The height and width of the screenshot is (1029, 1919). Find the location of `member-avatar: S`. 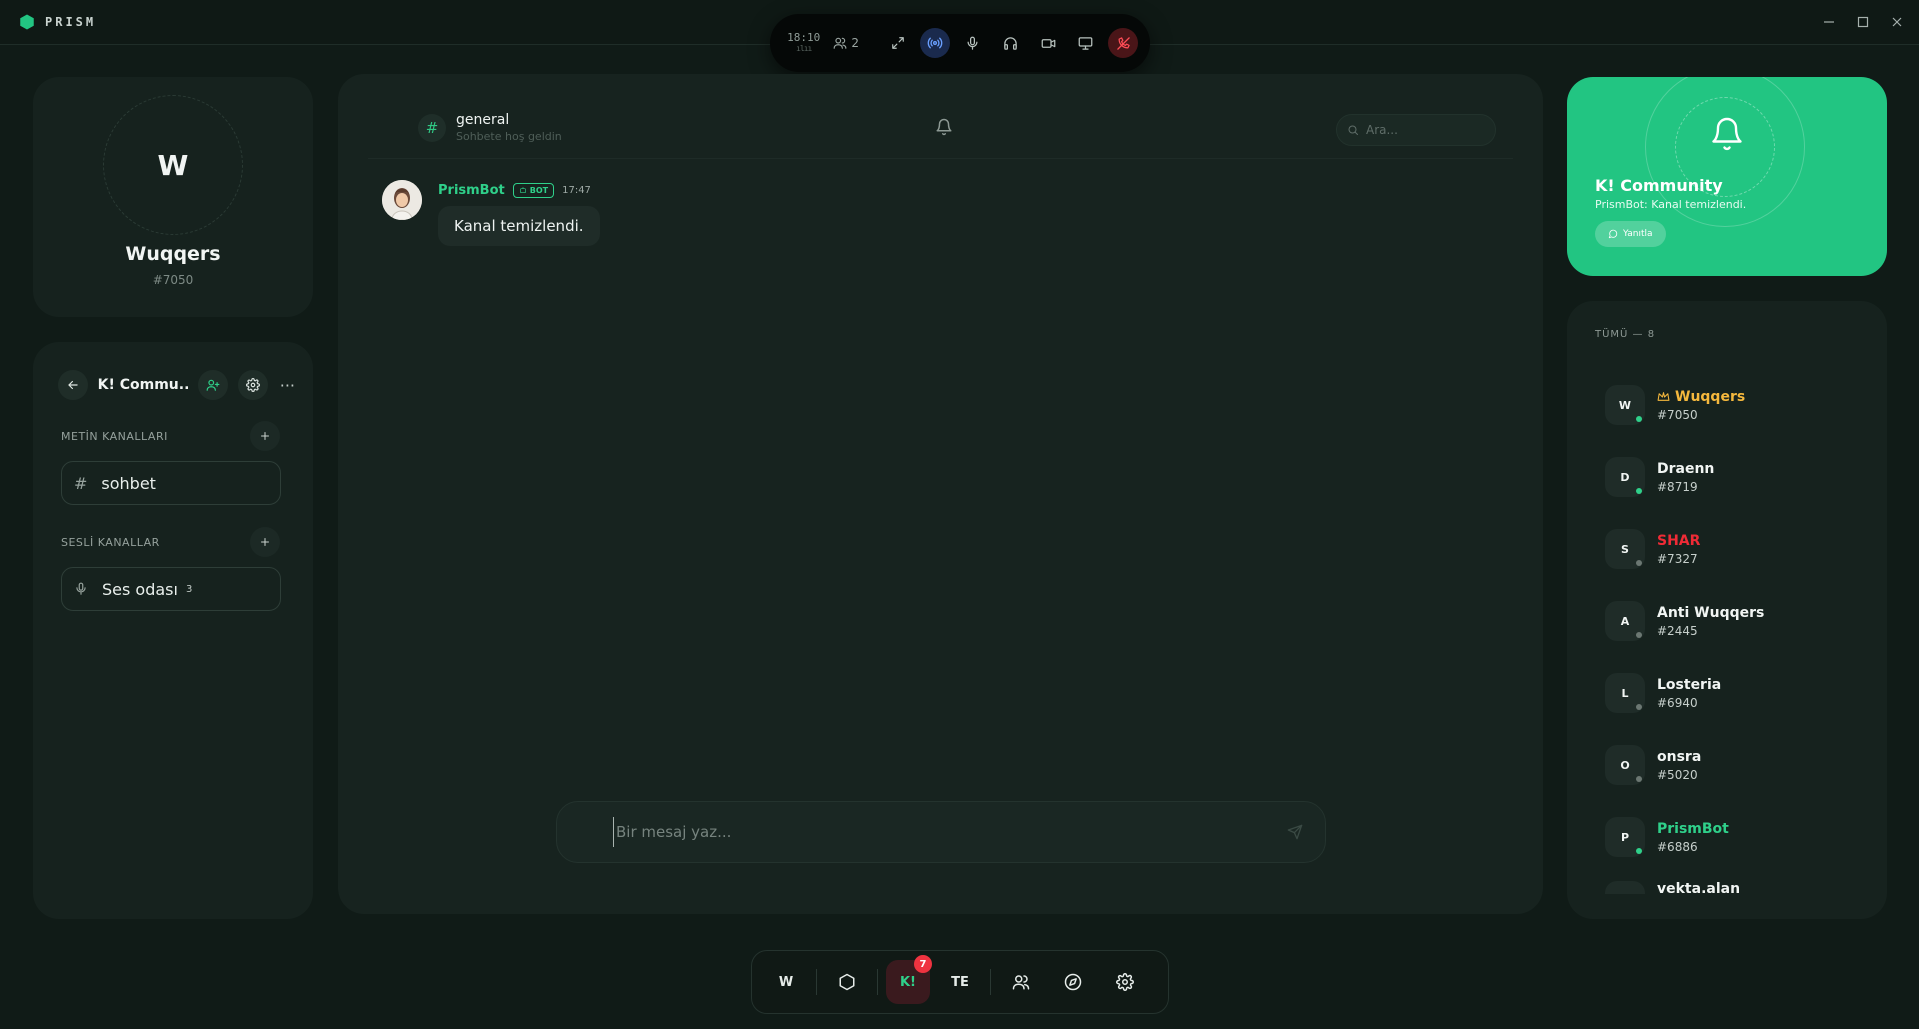

member-avatar: S is located at coordinates (1625, 549).